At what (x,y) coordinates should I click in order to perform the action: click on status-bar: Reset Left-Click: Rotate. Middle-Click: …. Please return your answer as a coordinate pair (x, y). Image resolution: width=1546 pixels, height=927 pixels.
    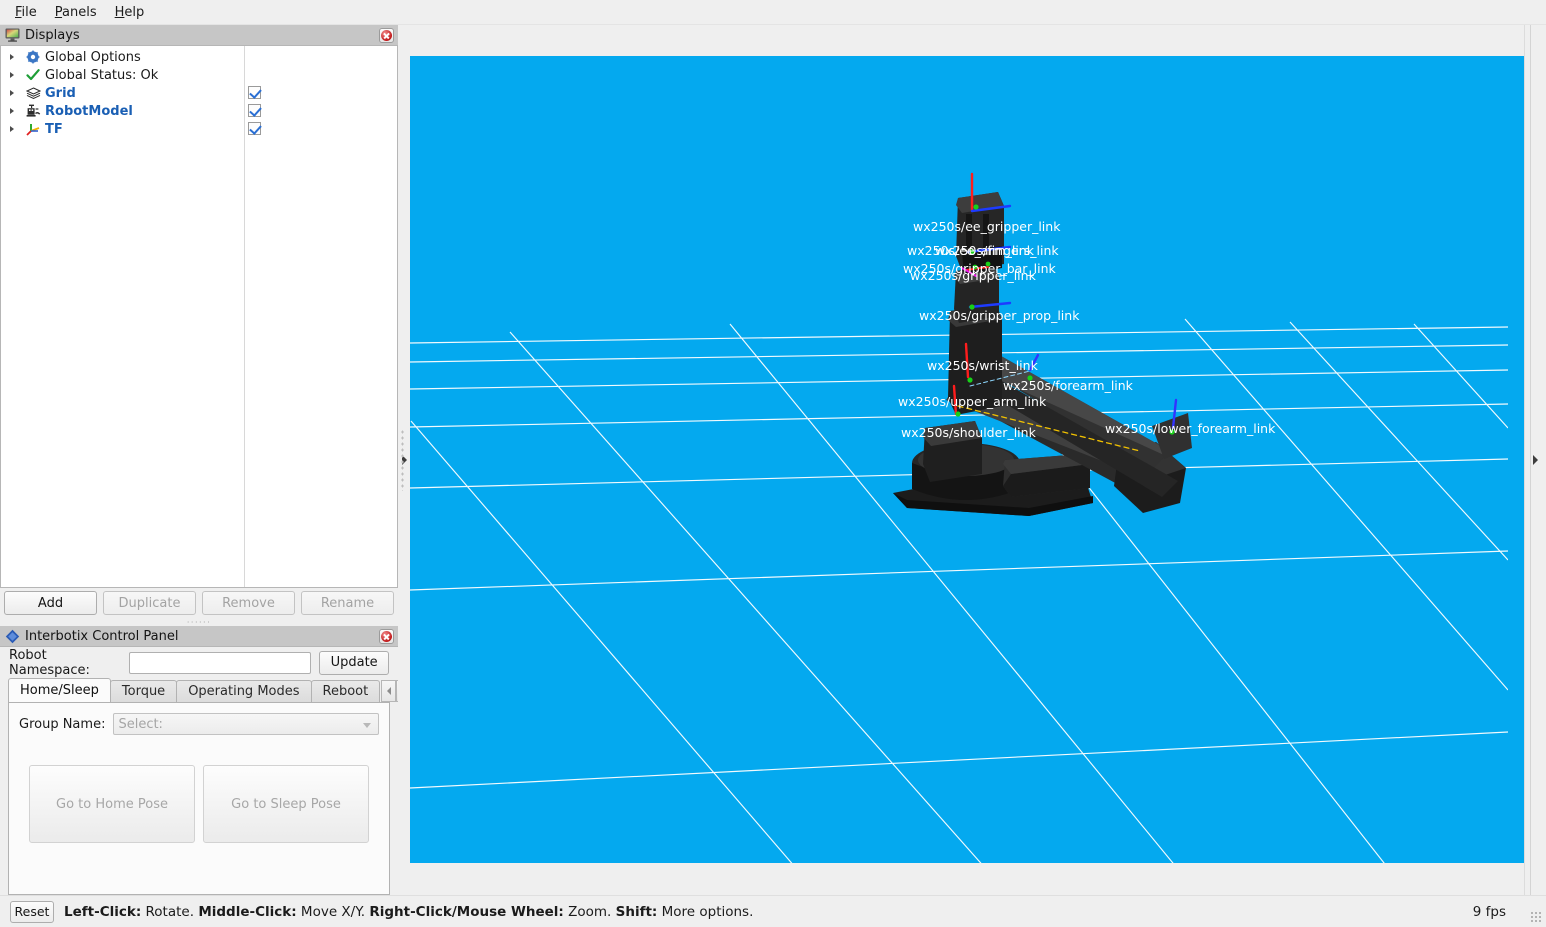
    Looking at the image, I should click on (773, 911).